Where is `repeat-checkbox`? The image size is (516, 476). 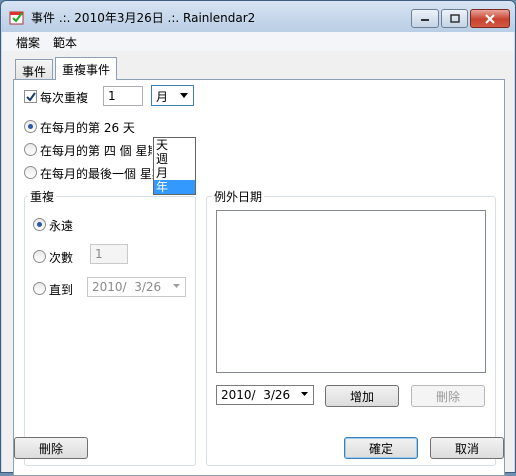
repeat-checkbox is located at coordinates (30, 96).